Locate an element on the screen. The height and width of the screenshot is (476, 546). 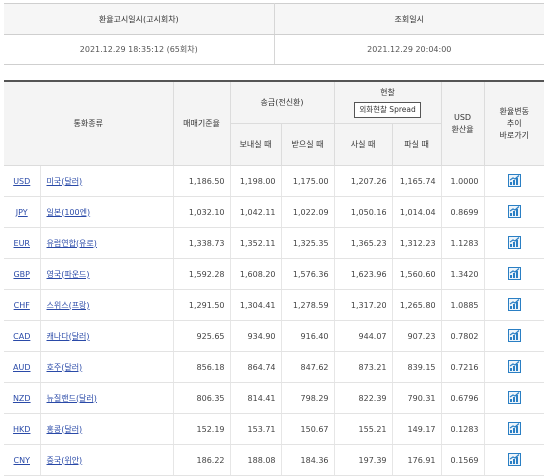
cash-sell-cell: 1,165.74 is located at coordinates (416, 181).